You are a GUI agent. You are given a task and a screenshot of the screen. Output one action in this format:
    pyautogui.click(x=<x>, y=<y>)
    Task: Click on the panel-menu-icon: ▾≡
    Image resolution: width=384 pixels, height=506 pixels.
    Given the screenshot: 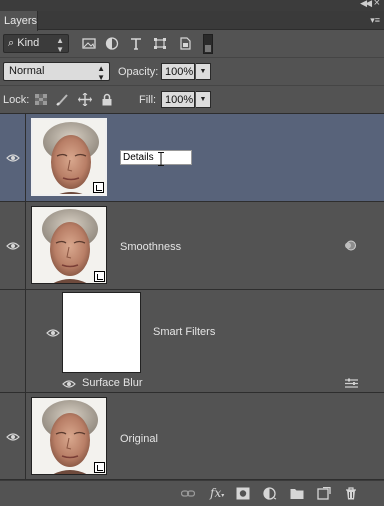 What is the action you would take?
    pyautogui.click(x=375, y=20)
    